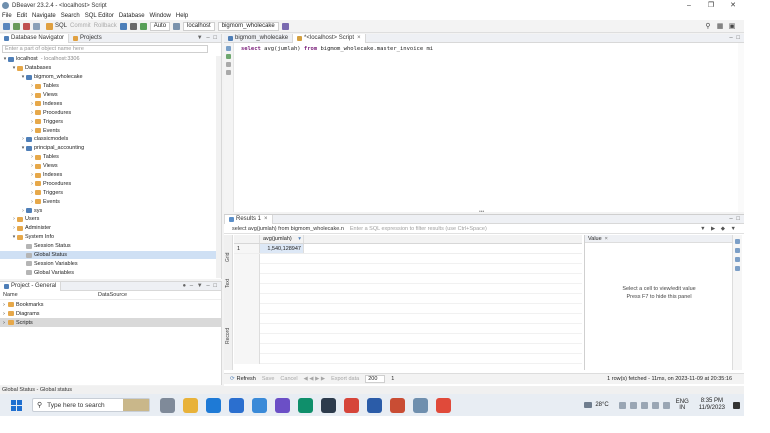  I want to click on explain-plan-icon, so click(228, 64).